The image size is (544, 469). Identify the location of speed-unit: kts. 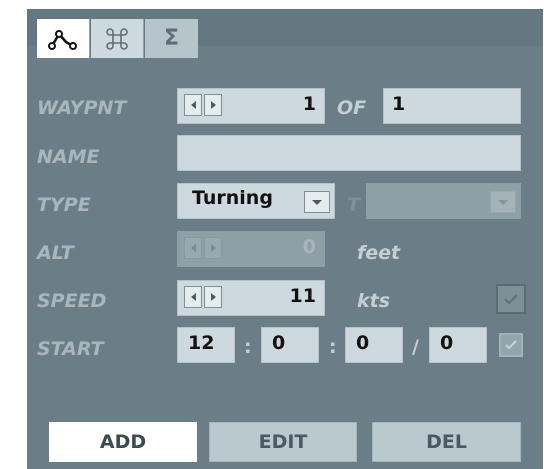
(374, 301).